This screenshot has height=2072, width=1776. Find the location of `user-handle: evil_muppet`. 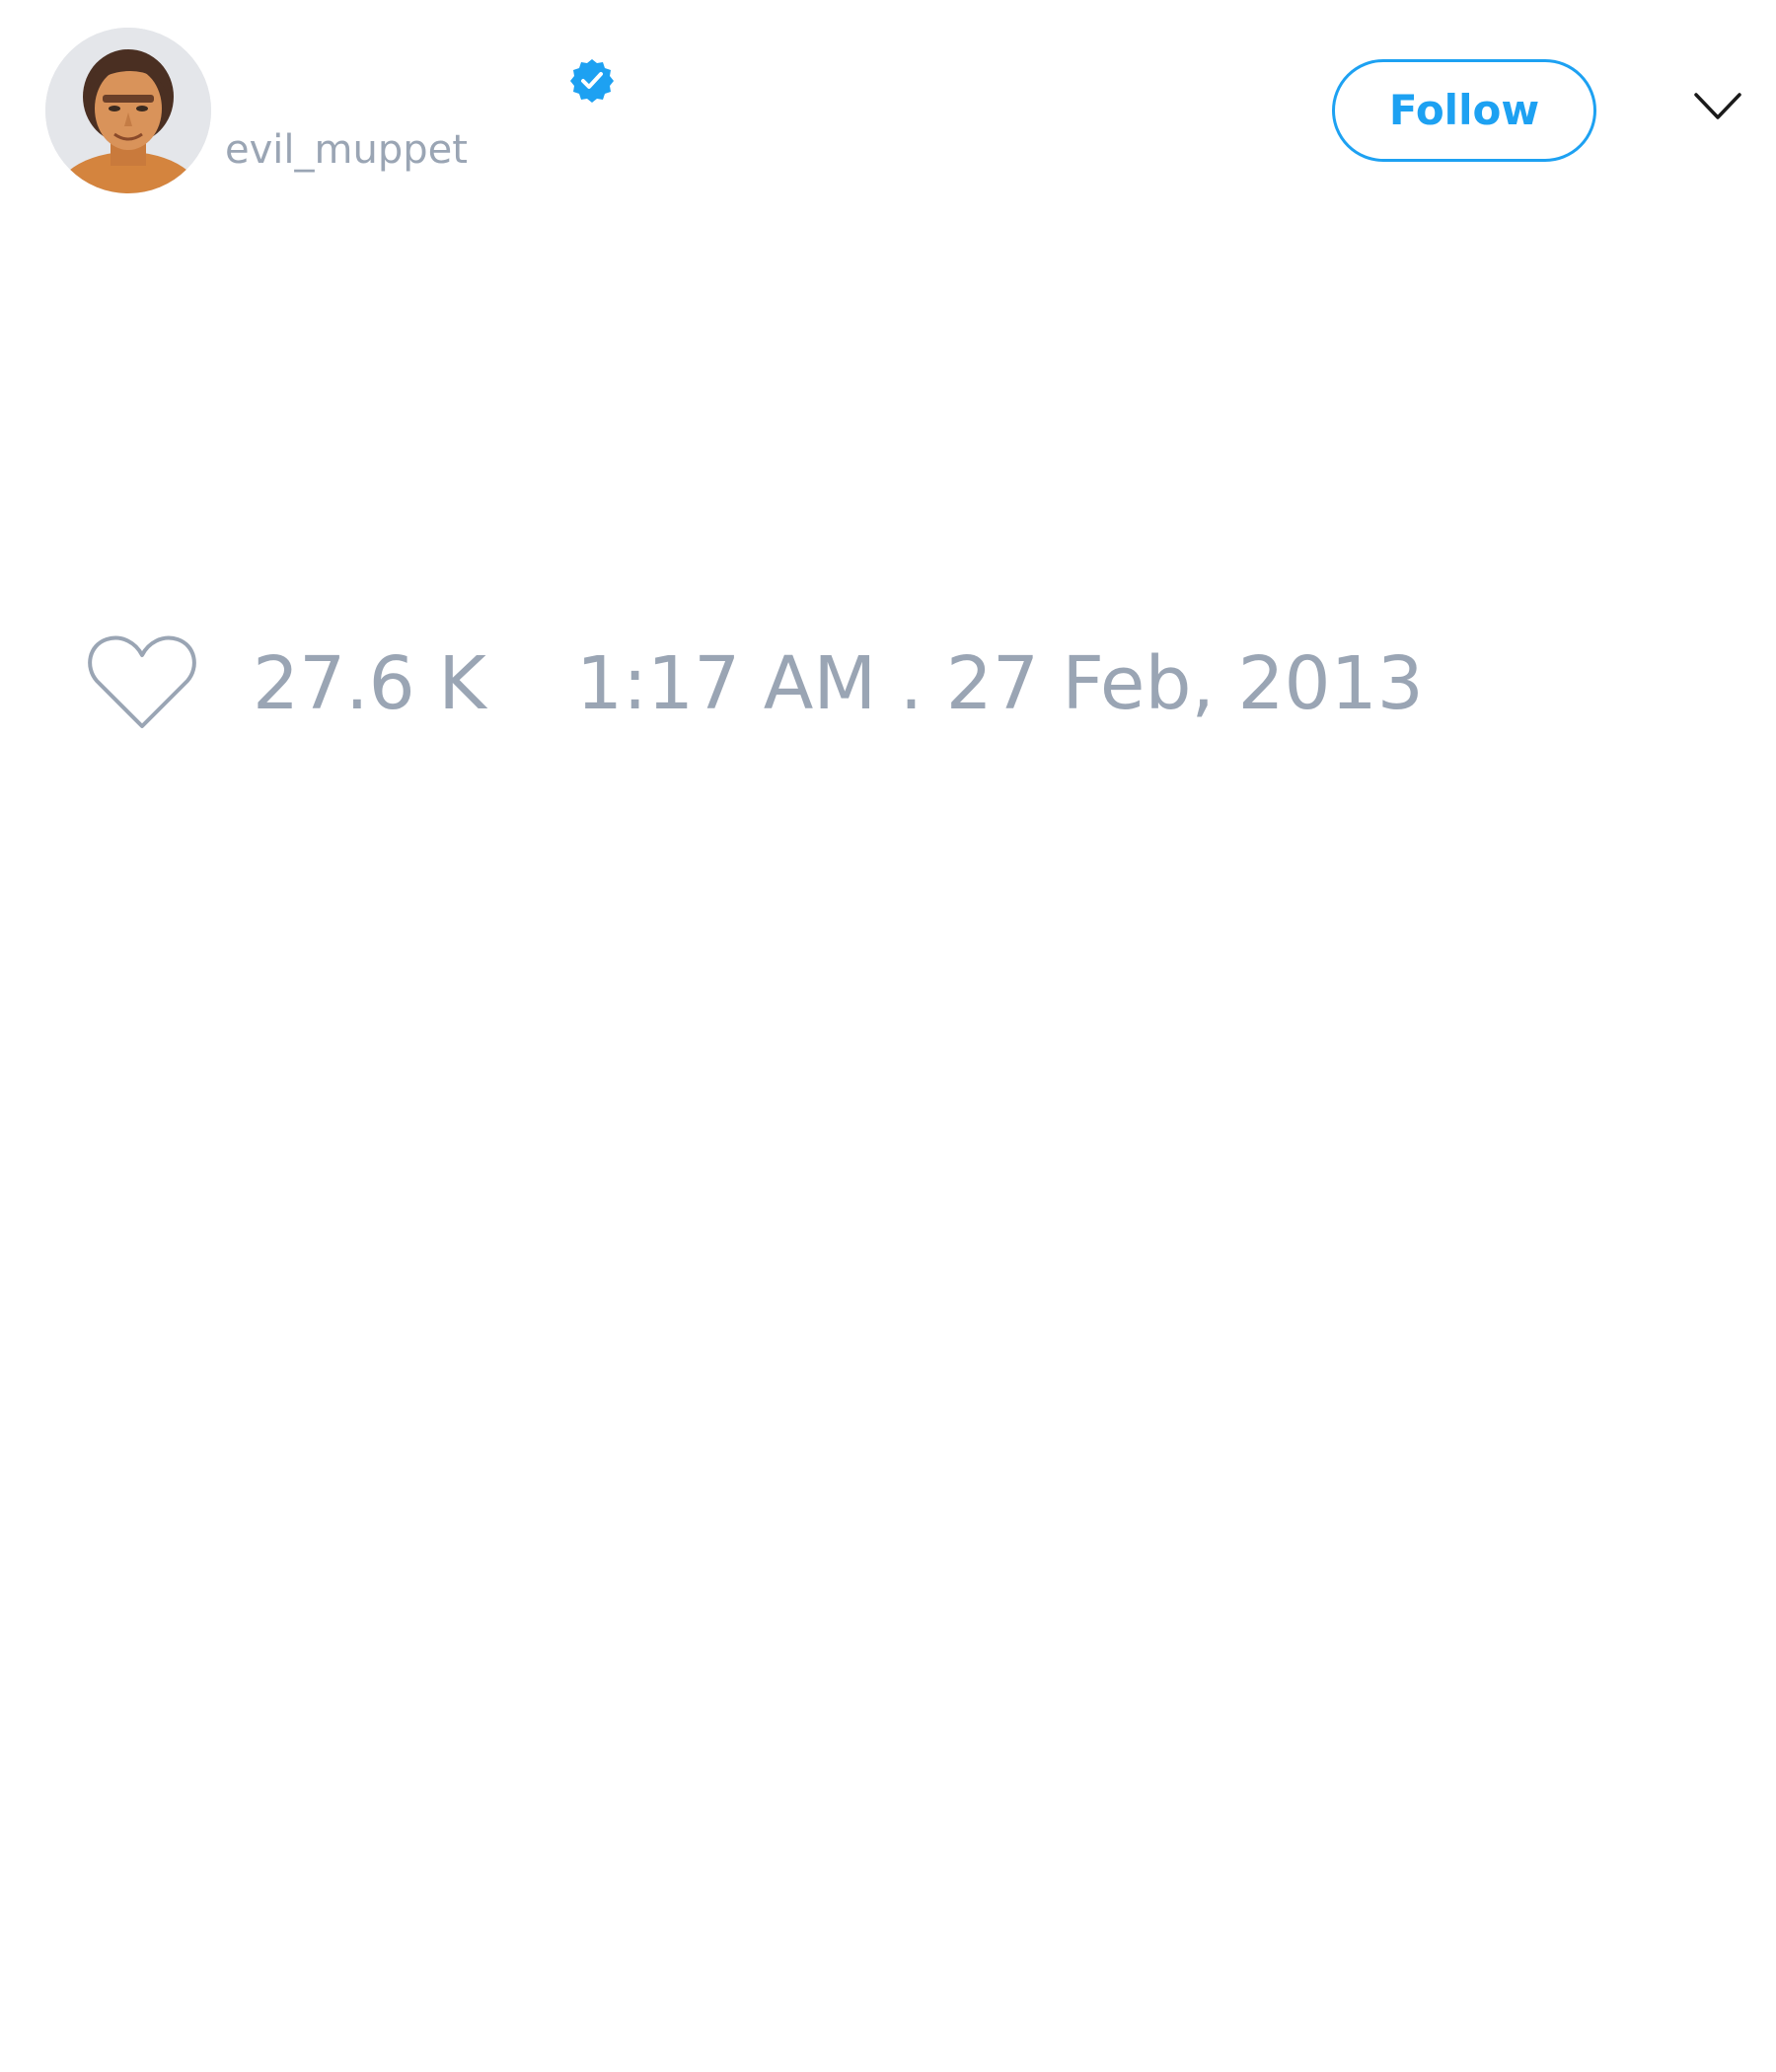

user-handle: evil_muppet is located at coordinates (346, 150).